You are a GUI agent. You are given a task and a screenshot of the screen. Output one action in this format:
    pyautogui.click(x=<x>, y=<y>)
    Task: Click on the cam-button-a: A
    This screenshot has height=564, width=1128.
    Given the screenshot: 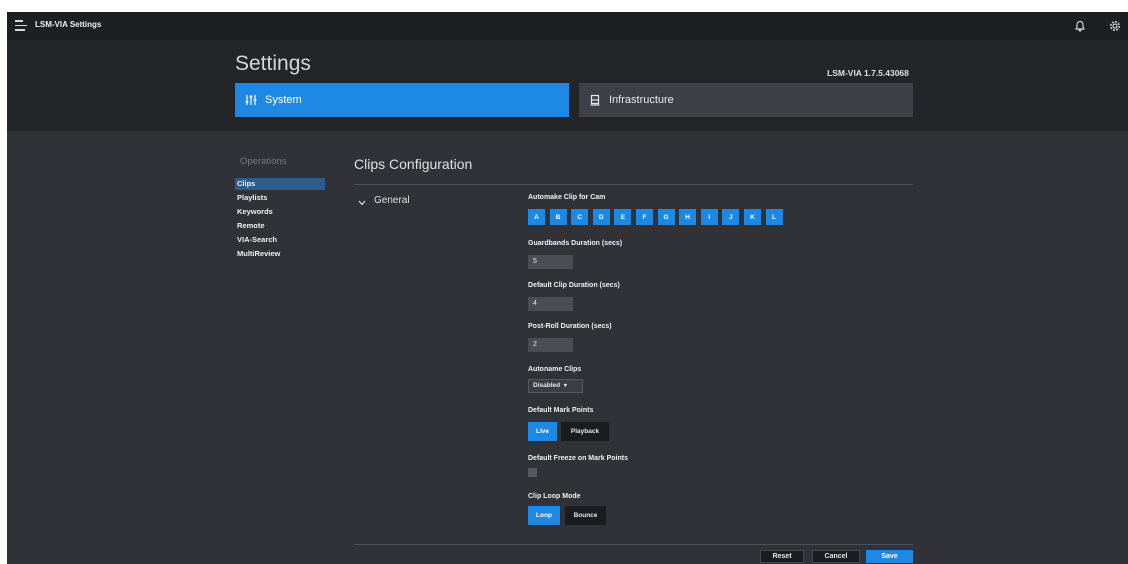 What is the action you would take?
    pyautogui.click(x=536, y=217)
    